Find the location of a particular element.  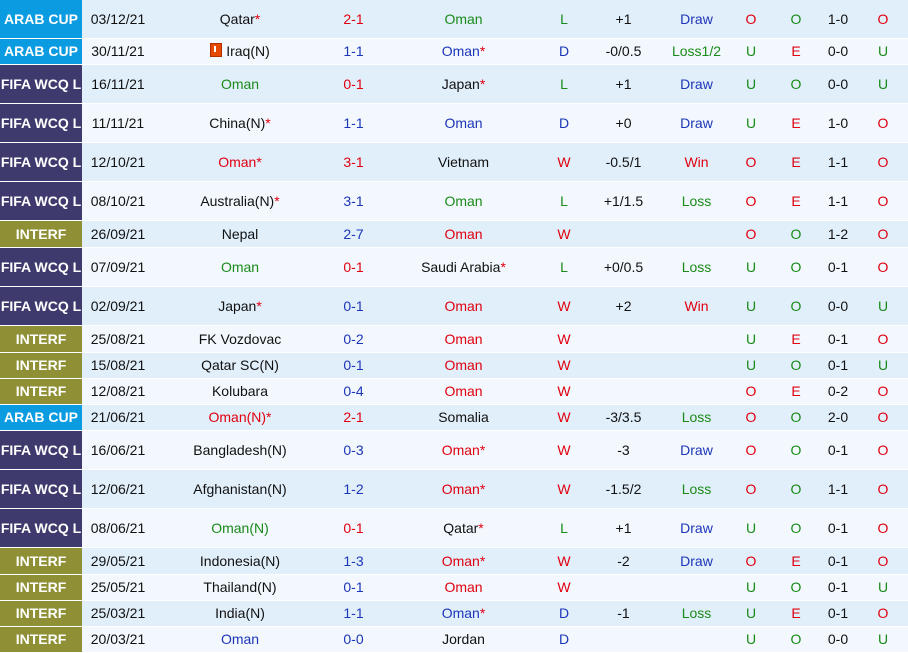

home-team-name: Qatar is located at coordinates (237, 19).